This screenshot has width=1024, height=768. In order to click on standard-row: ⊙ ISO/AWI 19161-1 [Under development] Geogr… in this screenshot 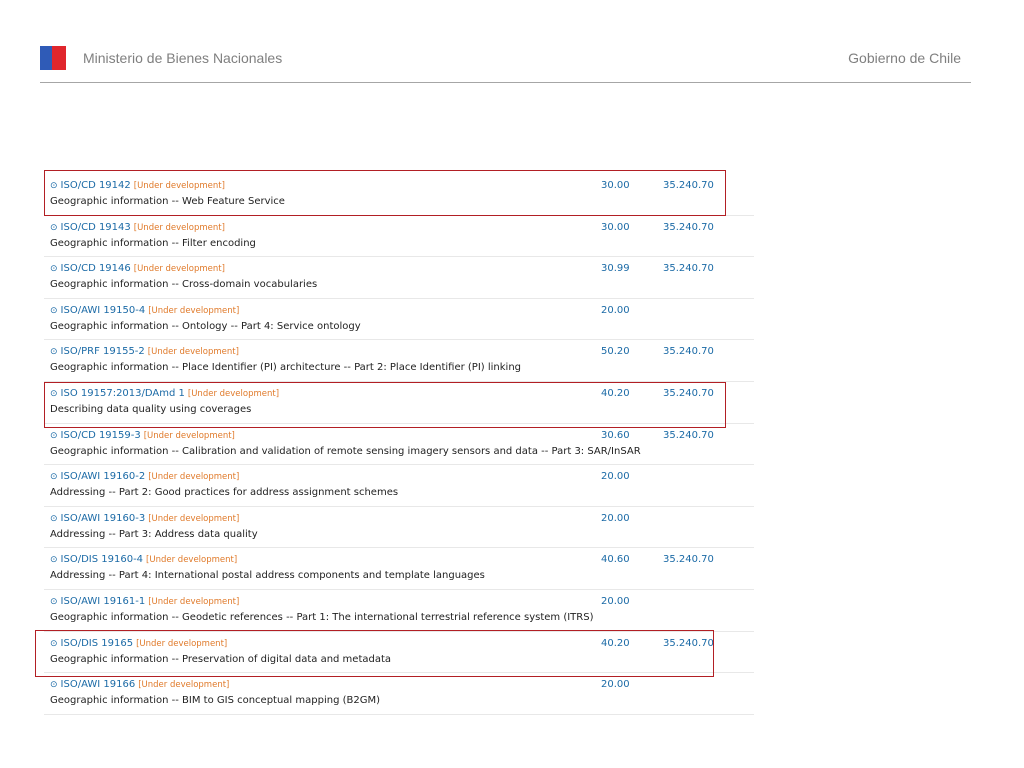, I will do `click(399, 611)`.